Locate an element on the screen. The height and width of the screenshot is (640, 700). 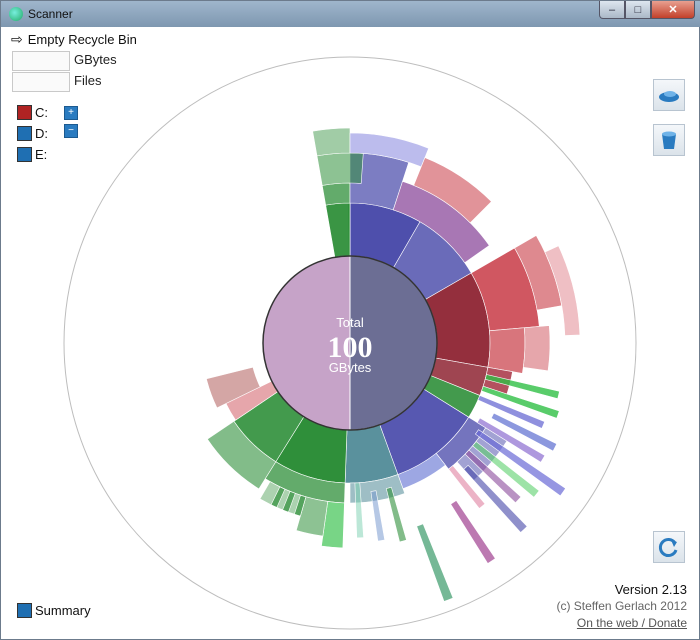
window-controls: – □ ✕ is located at coordinates (647, 10).